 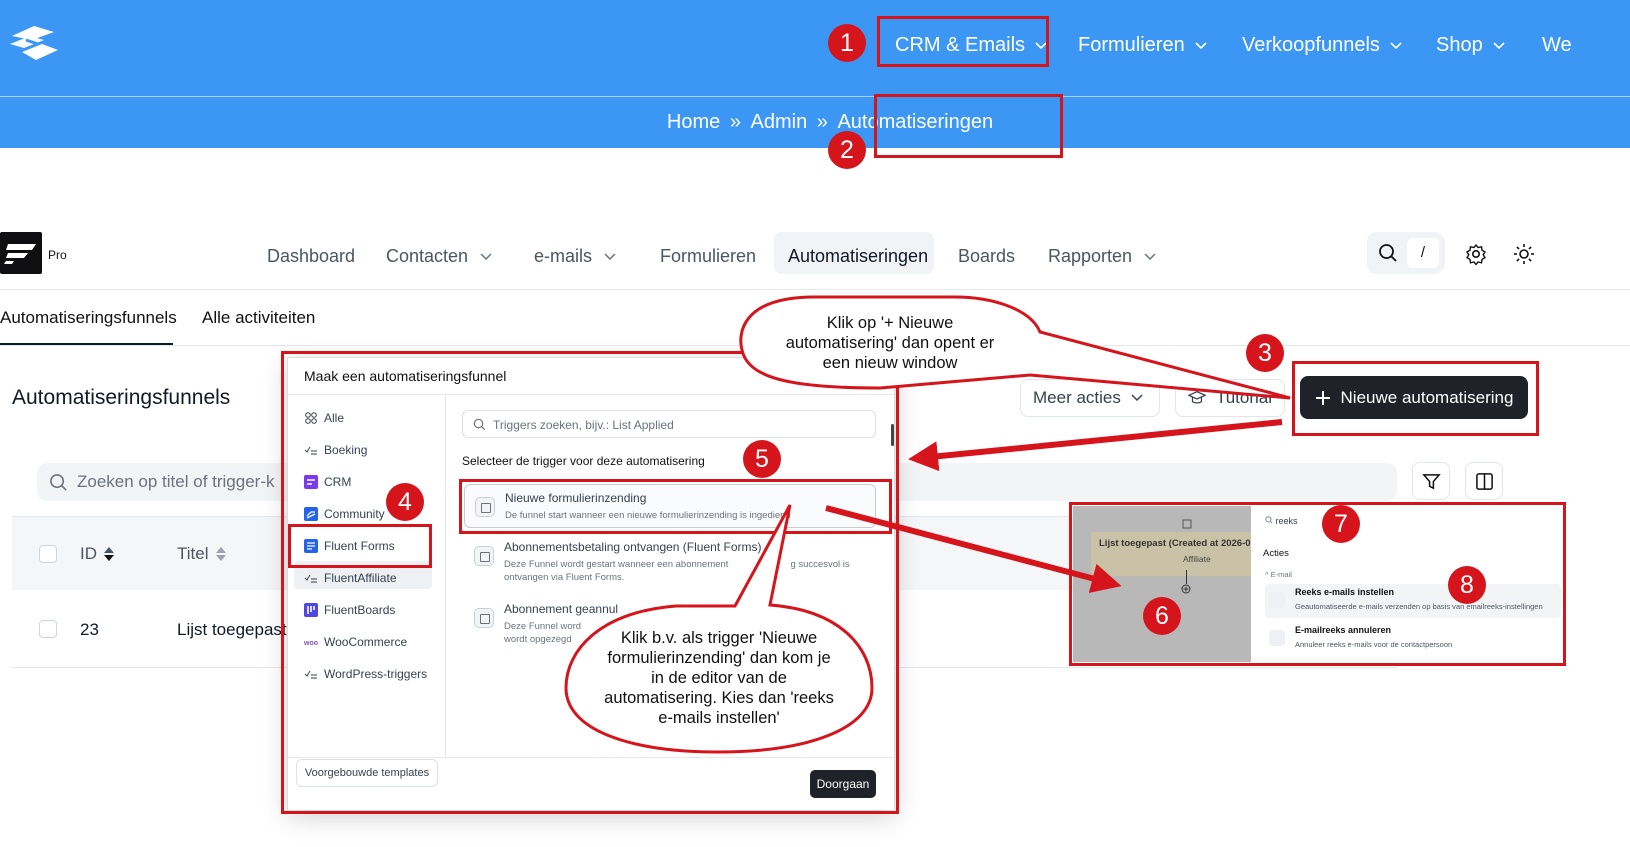 What do you see at coordinates (779, 122) in the screenshot?
I see `breadcrumb-admin: Admin` at bounding box center [779, 122].